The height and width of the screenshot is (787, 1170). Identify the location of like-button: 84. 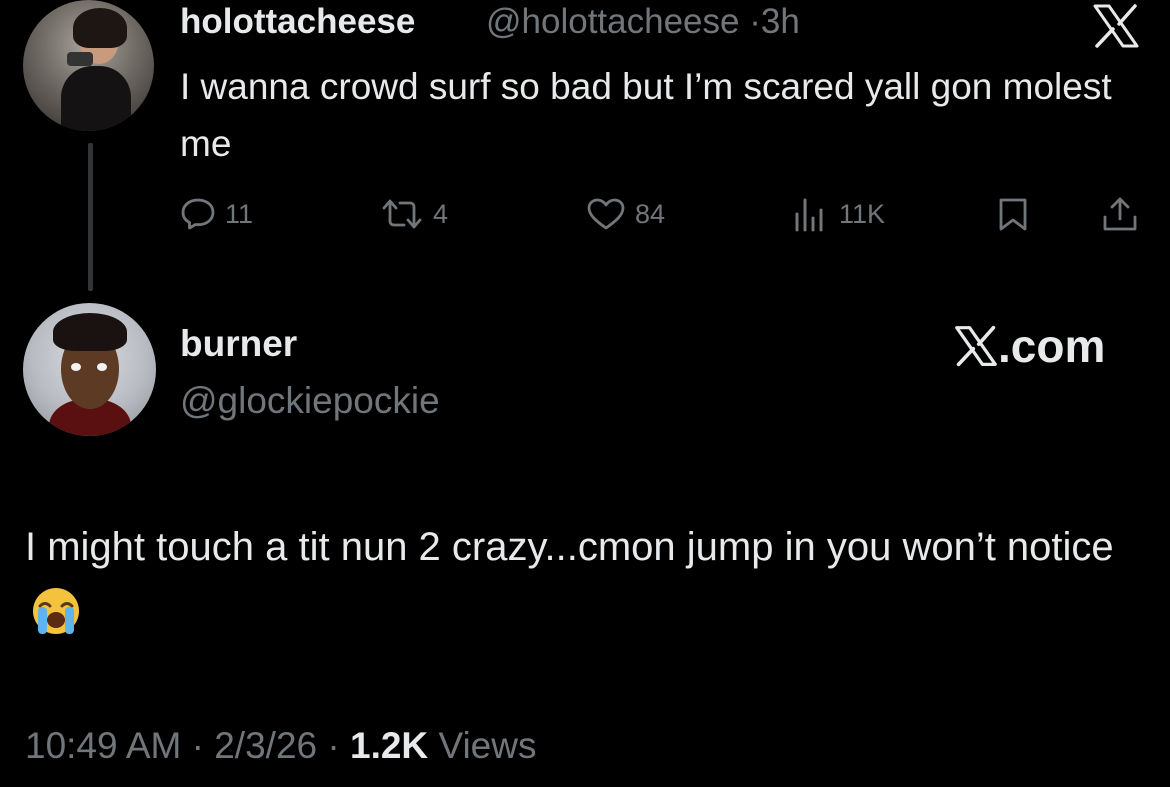
(625, 214).